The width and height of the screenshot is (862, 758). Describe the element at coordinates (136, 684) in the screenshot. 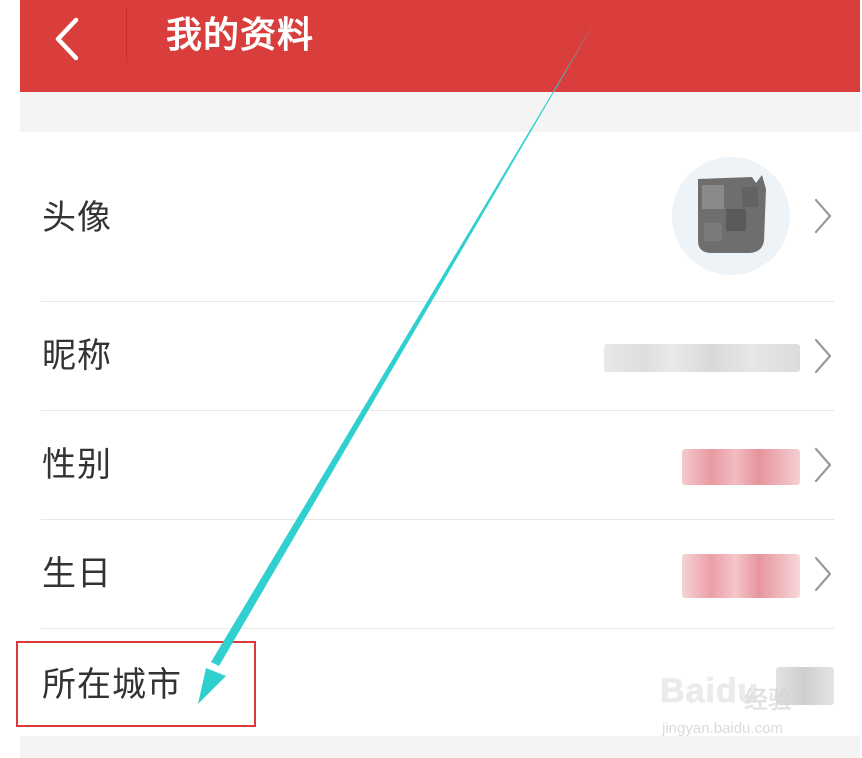

I see `highlight-box` at that location.